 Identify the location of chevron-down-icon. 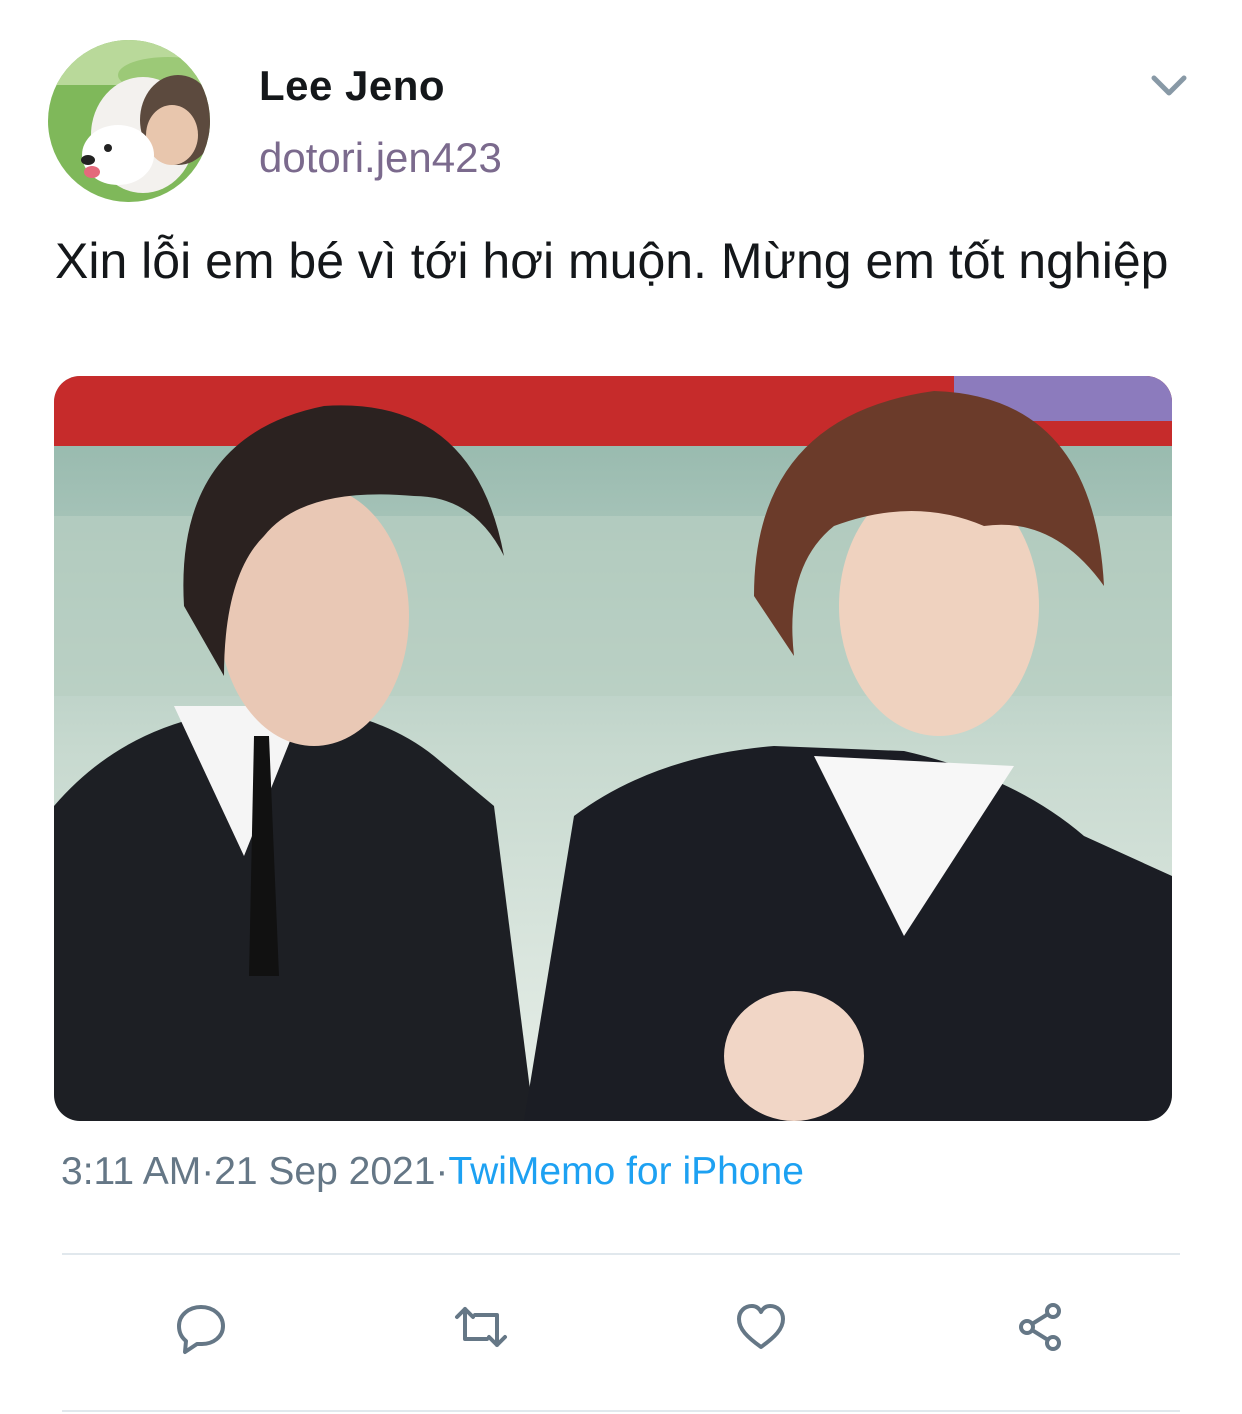
(1169, 86).